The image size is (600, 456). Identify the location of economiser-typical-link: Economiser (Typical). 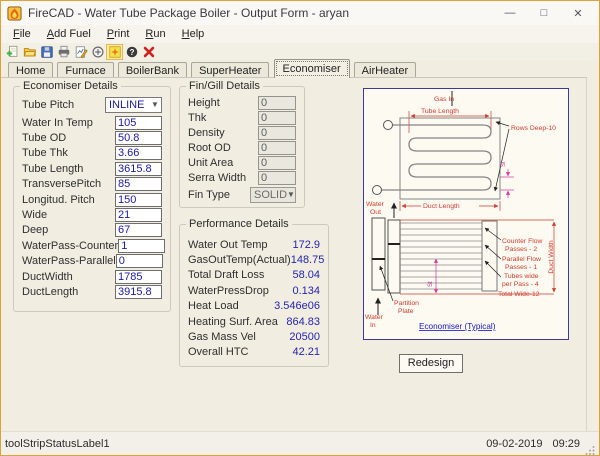
(457, 326).